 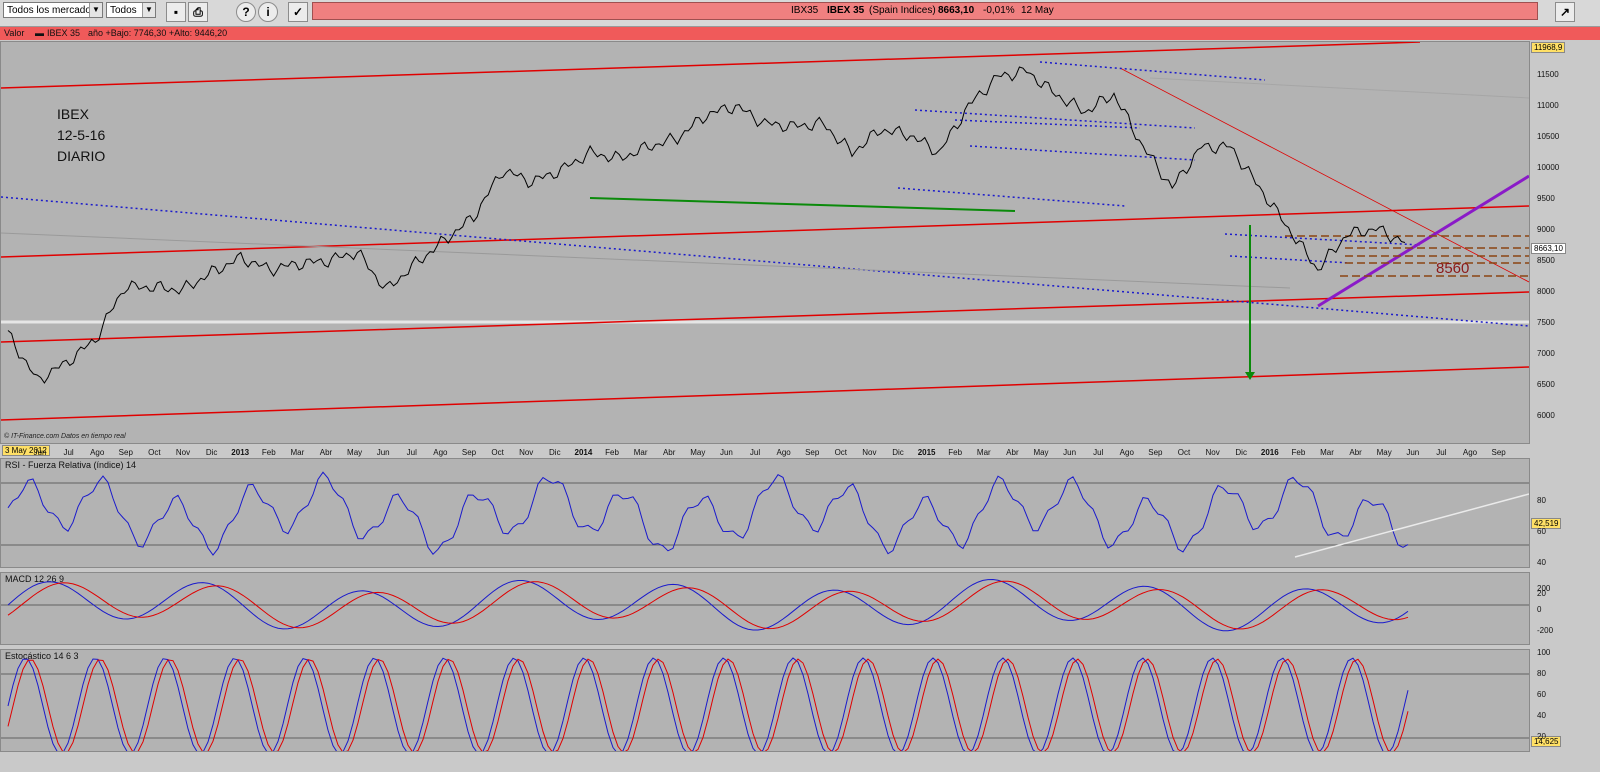 I want to click on y-tick-label: 7000, so click(x=1546, y=353).